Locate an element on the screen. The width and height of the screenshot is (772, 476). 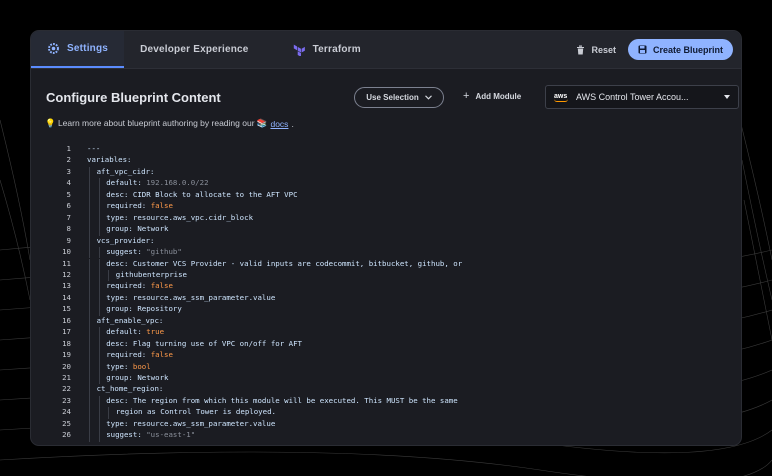
tab-settings: Settings is located at coordinates (78, 49).